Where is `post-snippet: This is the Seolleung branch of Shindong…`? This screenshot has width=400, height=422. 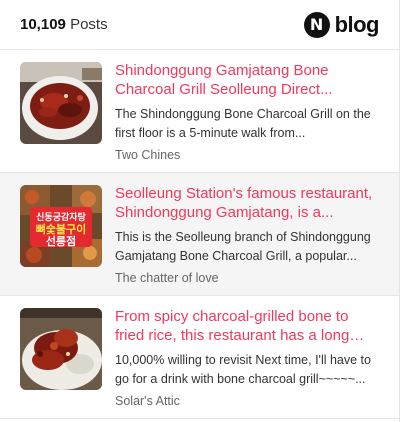 post-snippet: This is the Seolleung branch of Shindong… is located at coordinates (243, 246).